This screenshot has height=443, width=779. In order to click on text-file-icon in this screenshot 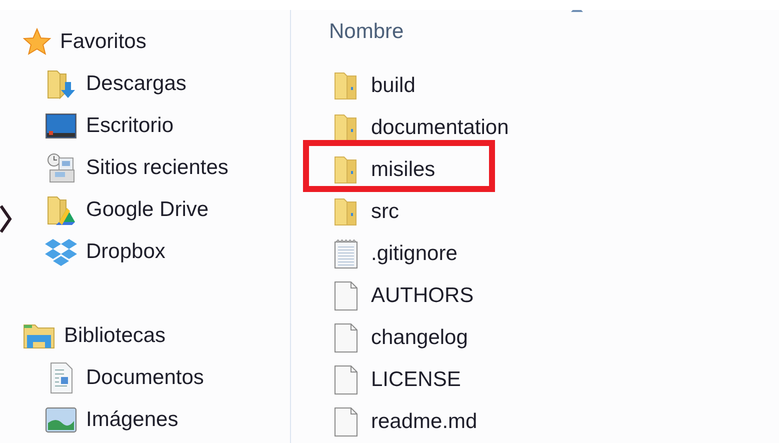, I will do `click(346, 254)`.